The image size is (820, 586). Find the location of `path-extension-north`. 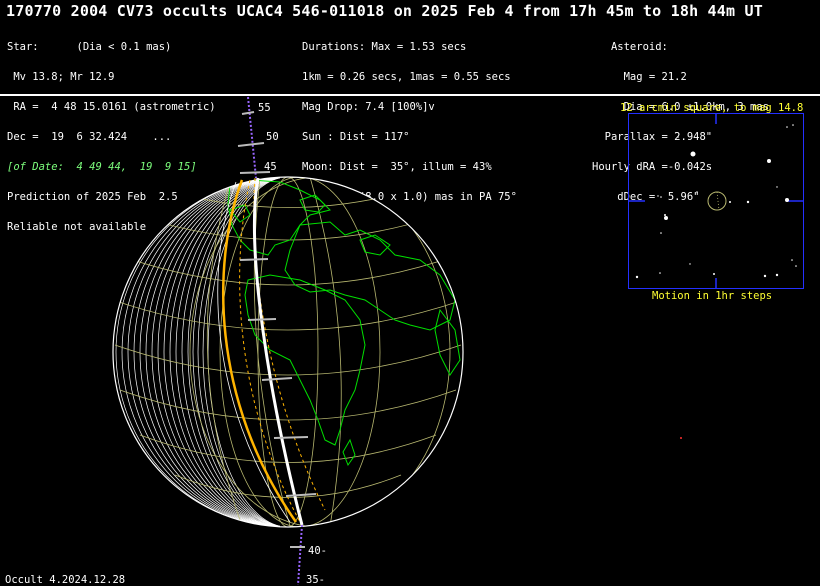

path-extension-north is located at coordinates (252, 137).